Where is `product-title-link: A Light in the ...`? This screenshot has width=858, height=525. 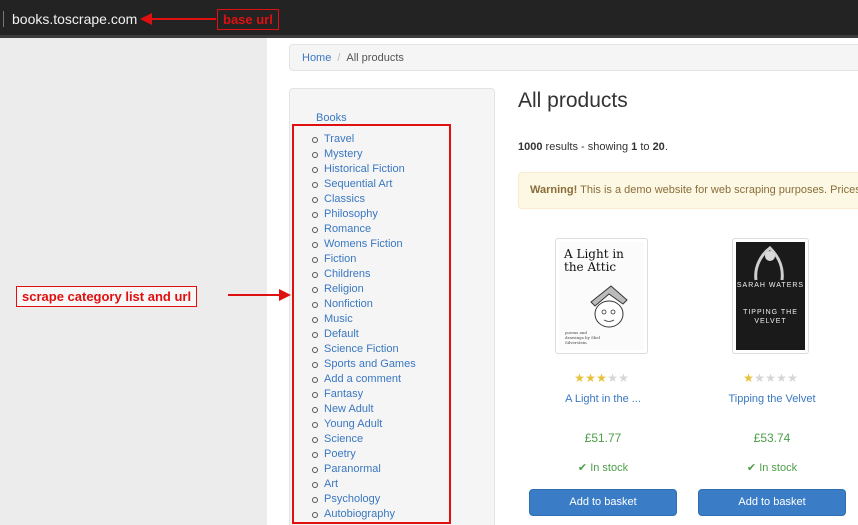 product-title-link: A Light in the ... is located at coordinates (603, 399).